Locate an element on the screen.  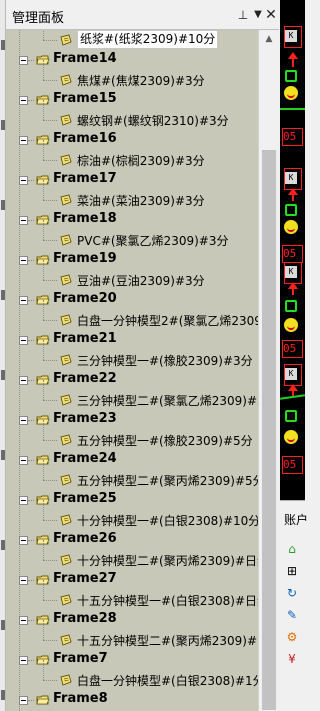
tree-leaf-label: 菜油#(菜油2309)#3分 is located at coordinates (141, 200).